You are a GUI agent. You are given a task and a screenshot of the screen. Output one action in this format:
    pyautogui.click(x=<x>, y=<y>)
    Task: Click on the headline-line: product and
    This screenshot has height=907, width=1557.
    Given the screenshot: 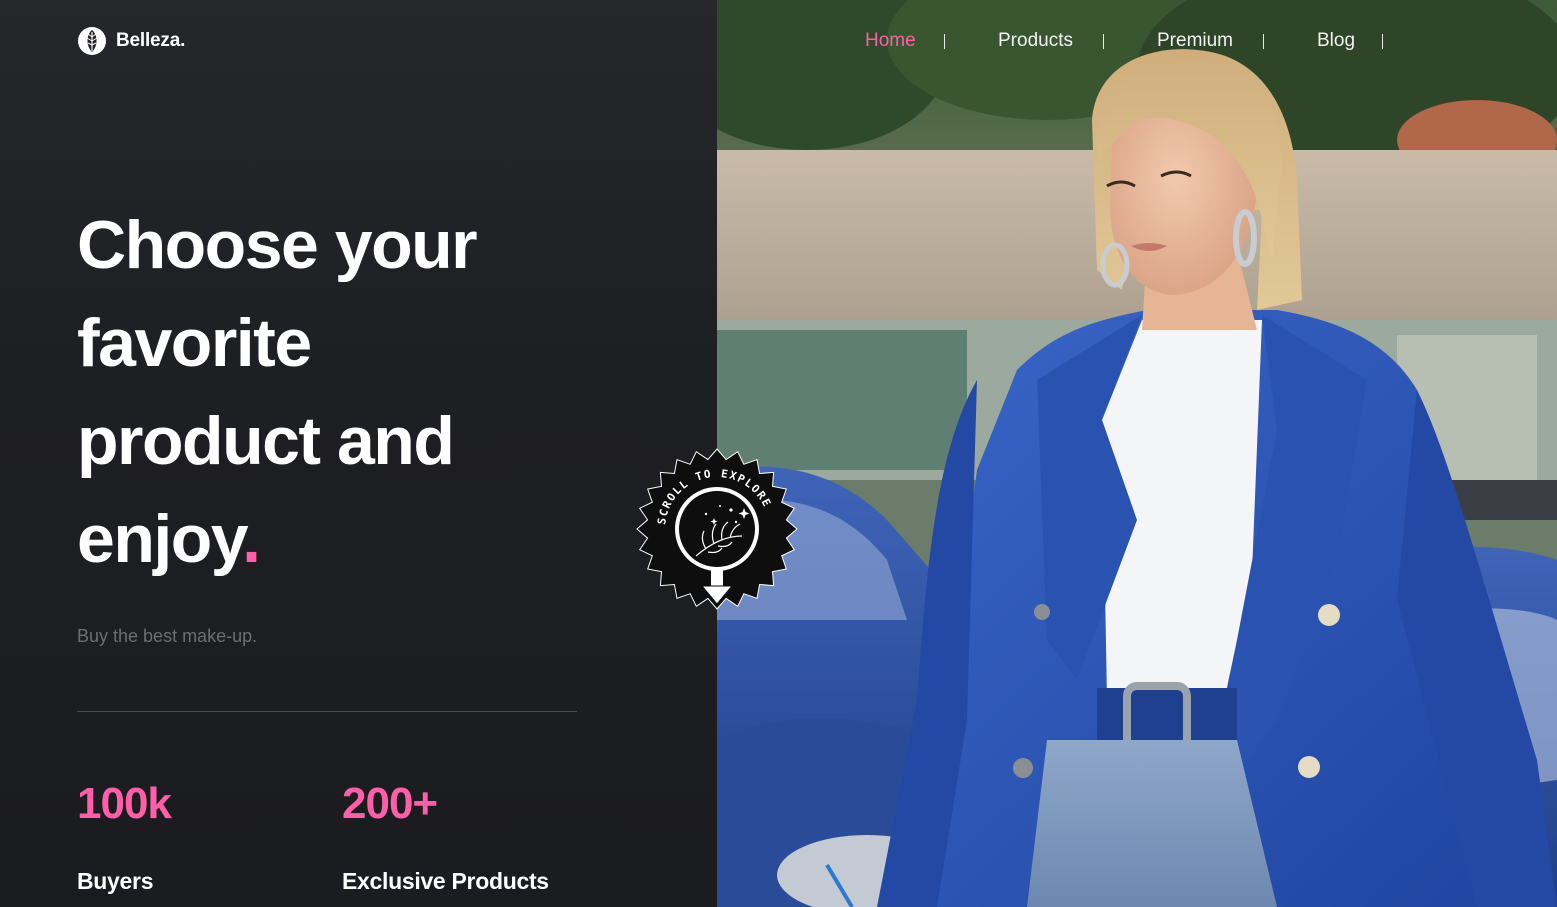 What is the action you would take?
    pyautogui.click(x=266, y=441)
    